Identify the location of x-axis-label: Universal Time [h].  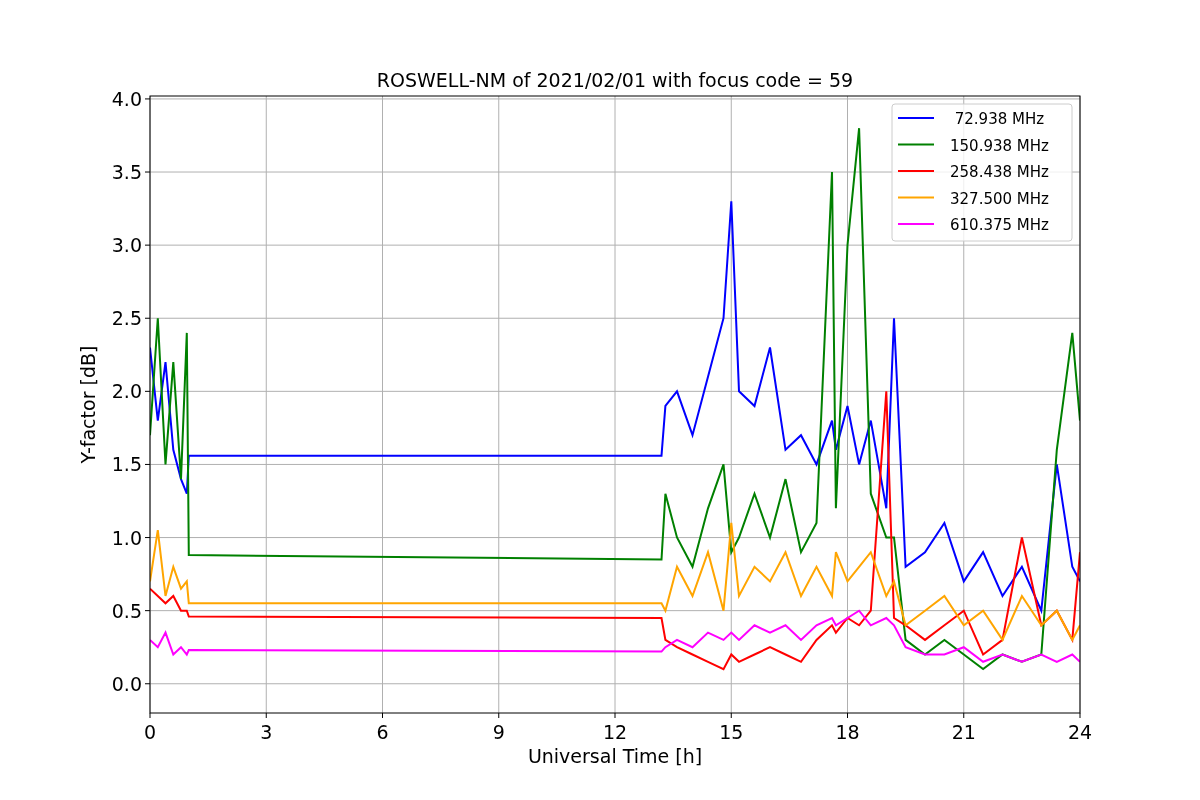
(615, 756).